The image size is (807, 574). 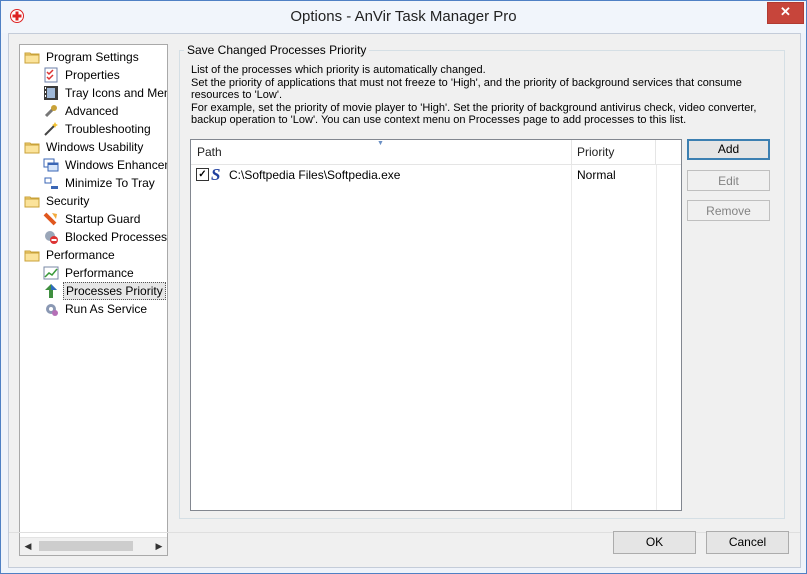 I want to click on add-button: Add, so click(x=728, y=149).